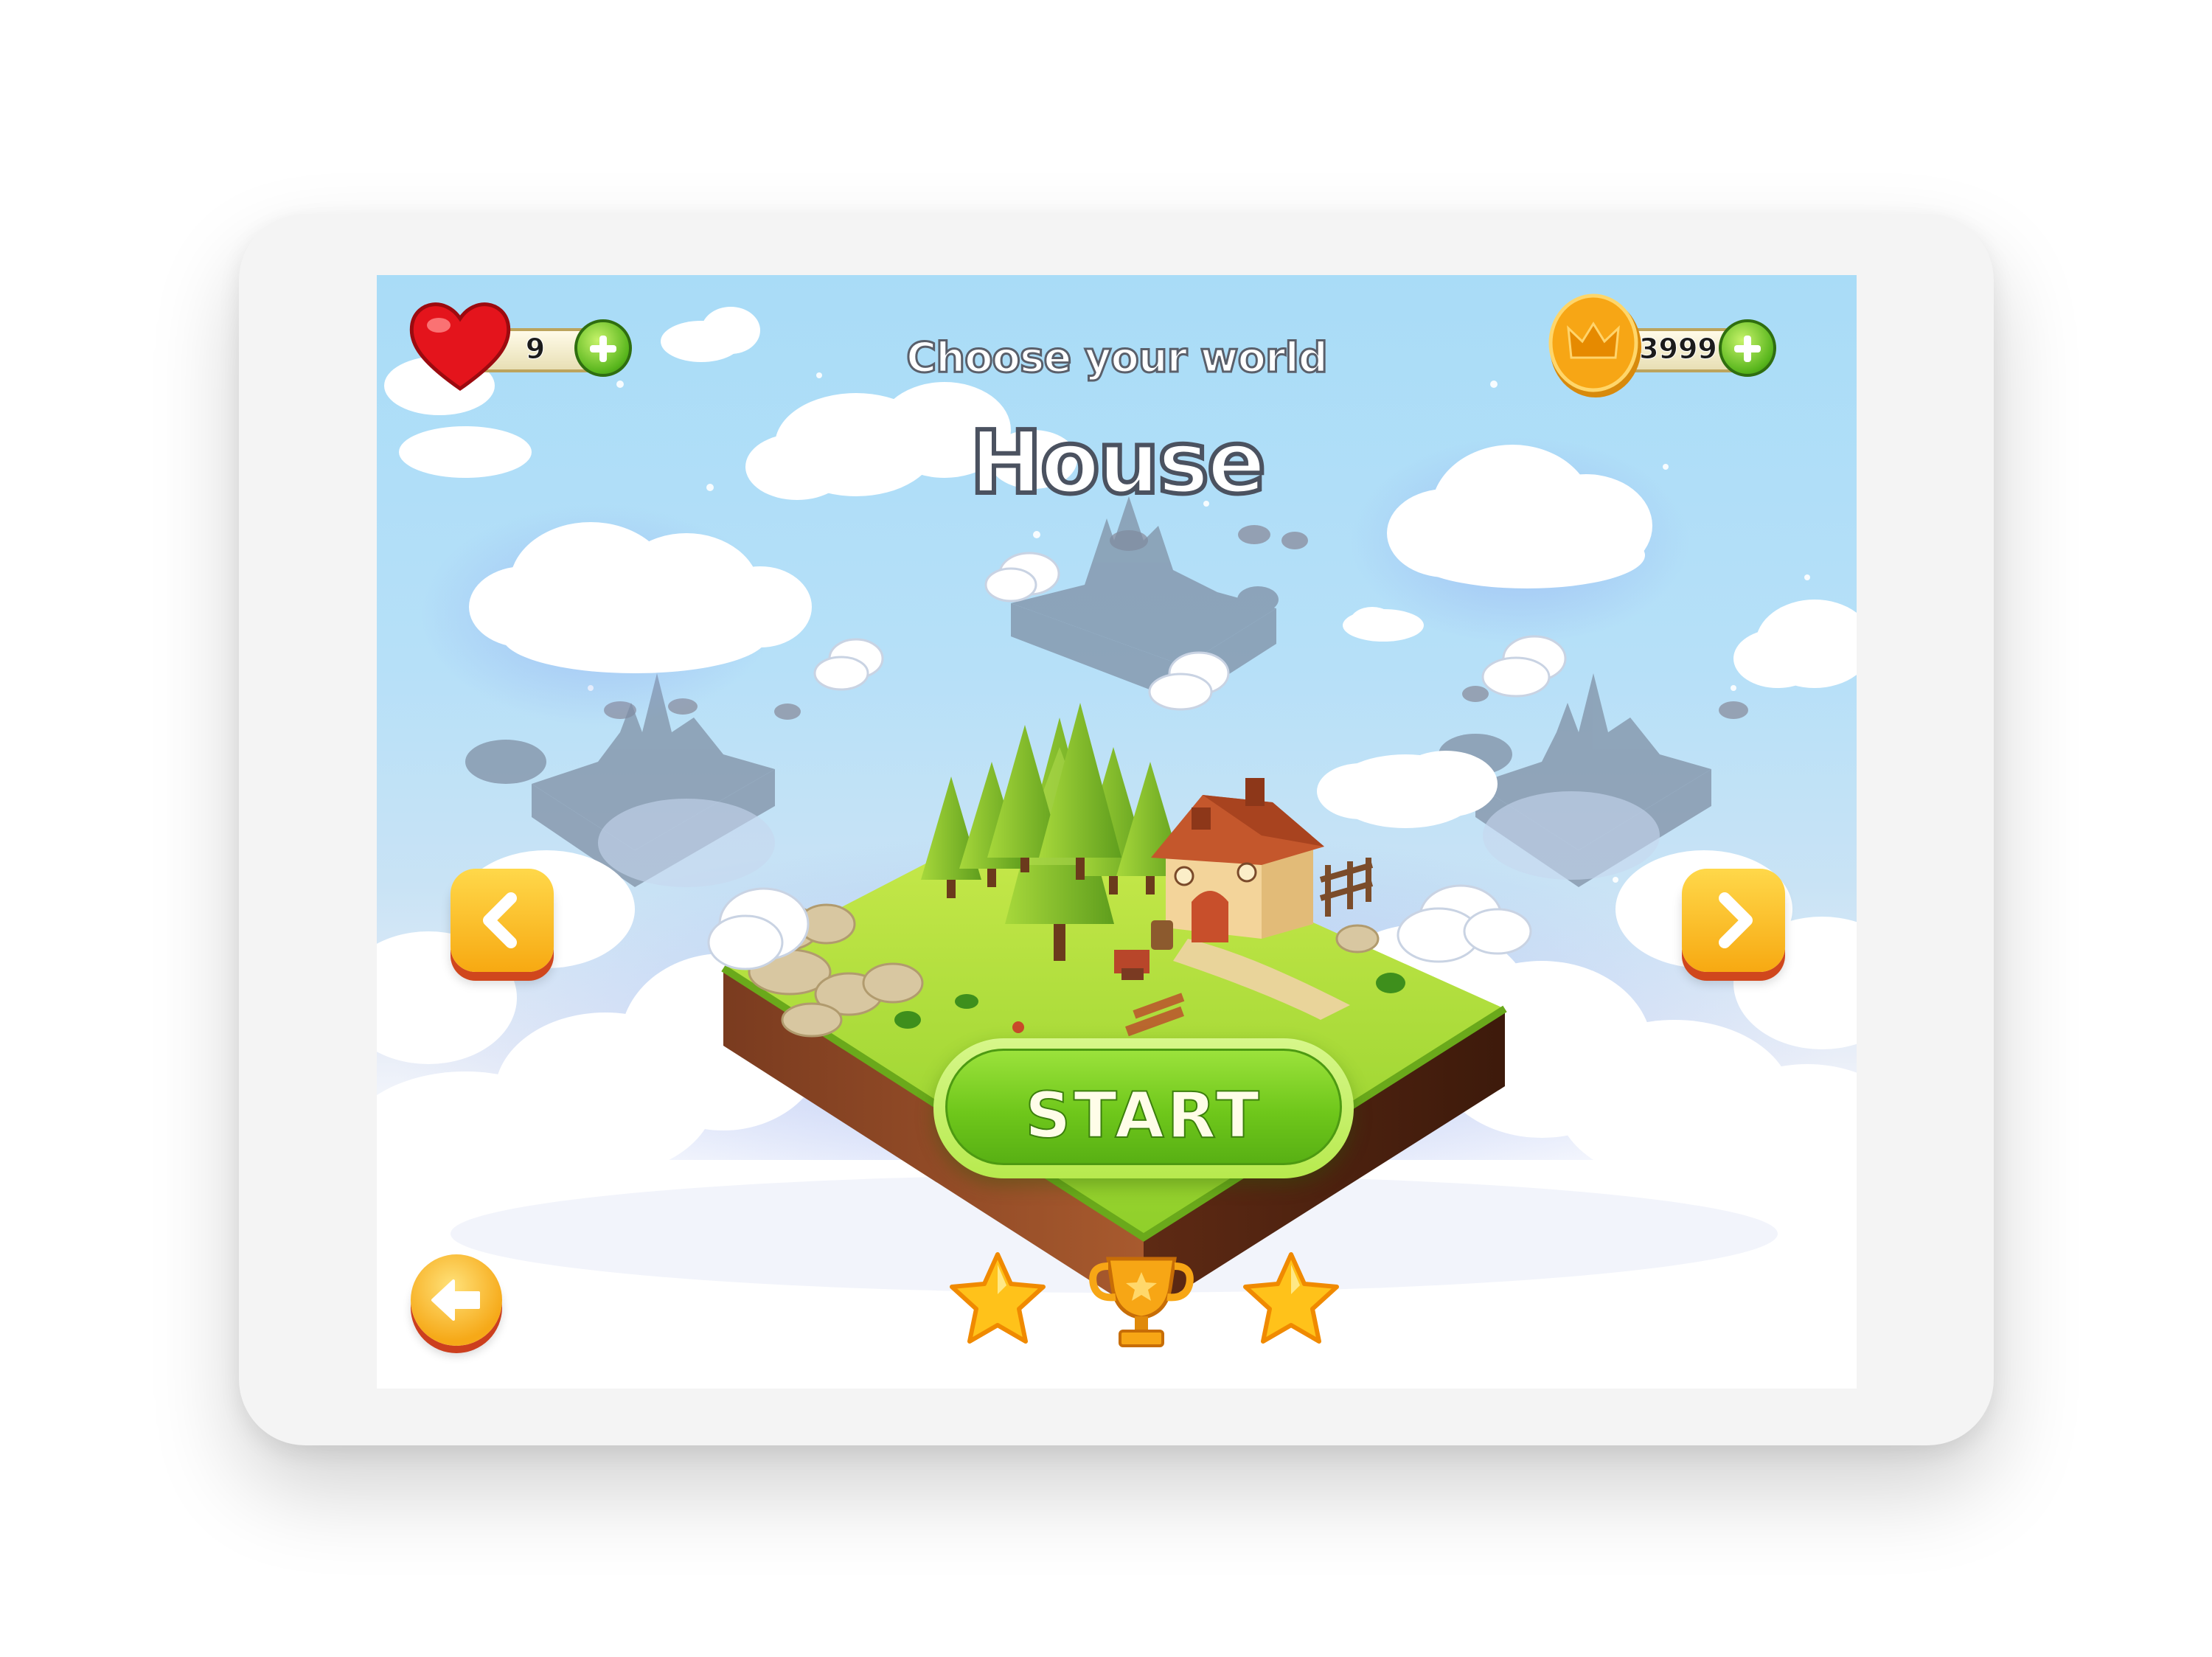 Image resolution: width=2212 pixels, height=1657 pixels. I want to click on start-button: START, so click(1143, 1108).